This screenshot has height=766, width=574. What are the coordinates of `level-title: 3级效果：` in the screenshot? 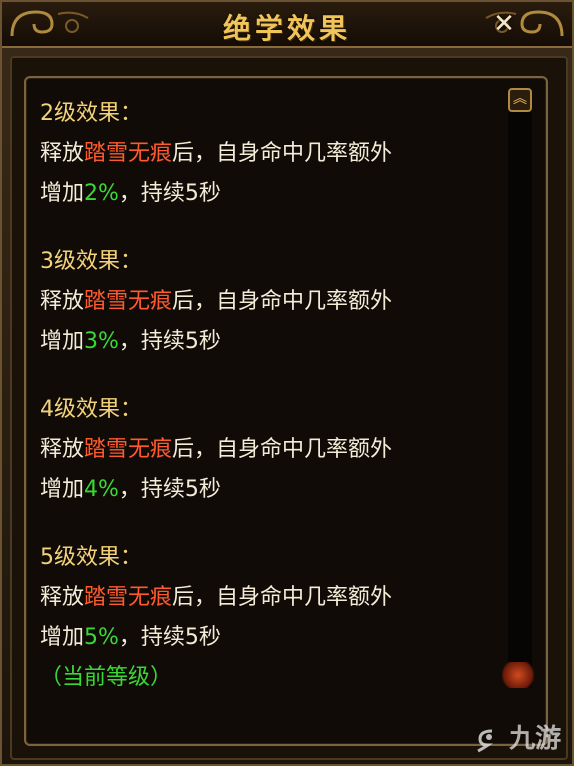 It's located at (91, 261).